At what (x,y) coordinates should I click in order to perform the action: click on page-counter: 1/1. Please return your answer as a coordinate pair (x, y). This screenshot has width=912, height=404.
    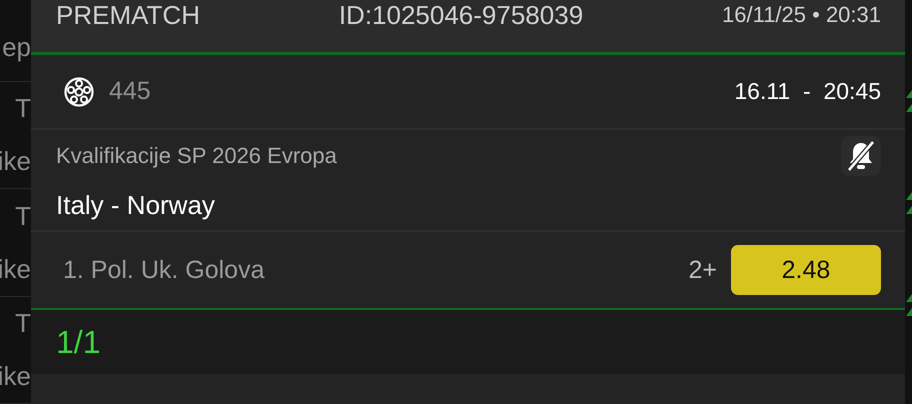
    Looking at the image, I should click on (78, 342).